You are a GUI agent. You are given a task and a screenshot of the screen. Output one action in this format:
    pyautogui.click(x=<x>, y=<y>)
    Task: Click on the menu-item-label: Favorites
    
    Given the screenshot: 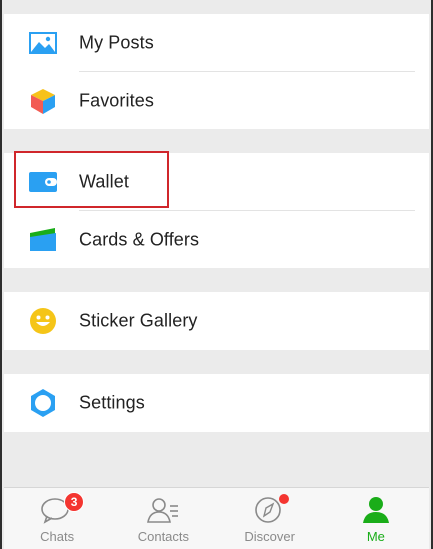 What is the action you would take?
    pyautogui.click(x=116, y=100)
    